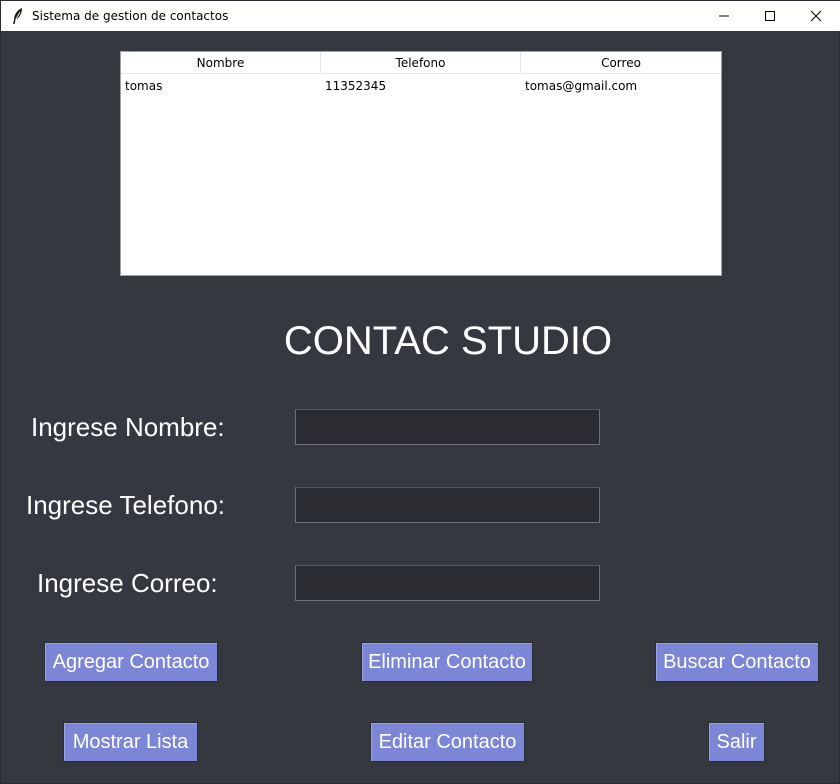 This screenshot has height=784, width=840. What do you see at coordinates (420, 16) in the screenshot?
I see `title-bar: Sistema de gestion de contactos` at bounding box center [420, 16].